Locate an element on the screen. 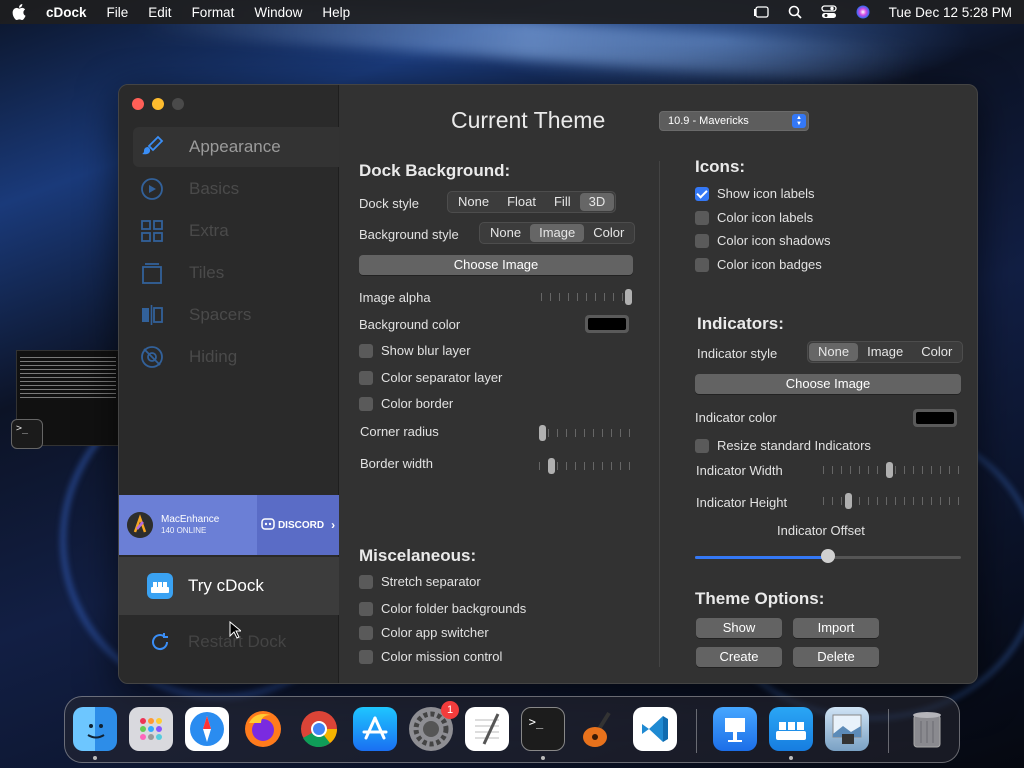 The image size is (1024, 768). sidebar-item-label: Spacers is located at coordinates (220, 314).